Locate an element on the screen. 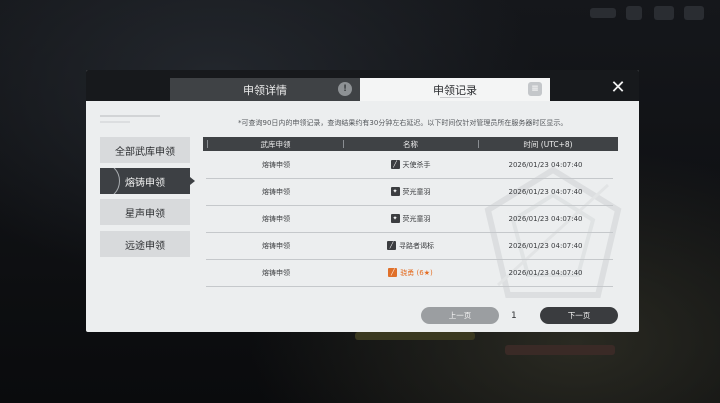  cell-name: ╱ 天使杀手 is located at coordinates (410, 164).